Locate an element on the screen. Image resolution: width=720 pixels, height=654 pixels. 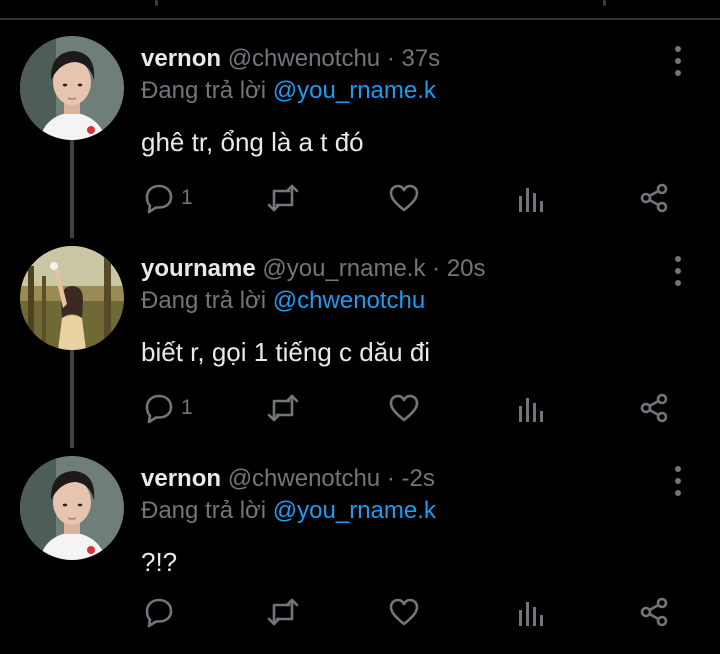
timestamp: -2s is located at coordinates (417, 478).